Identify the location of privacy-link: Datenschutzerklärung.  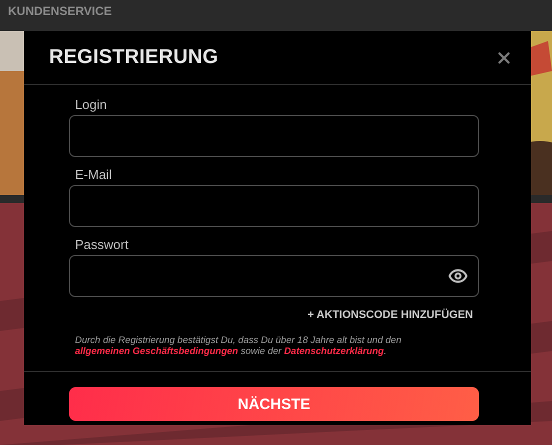
(334, 351).